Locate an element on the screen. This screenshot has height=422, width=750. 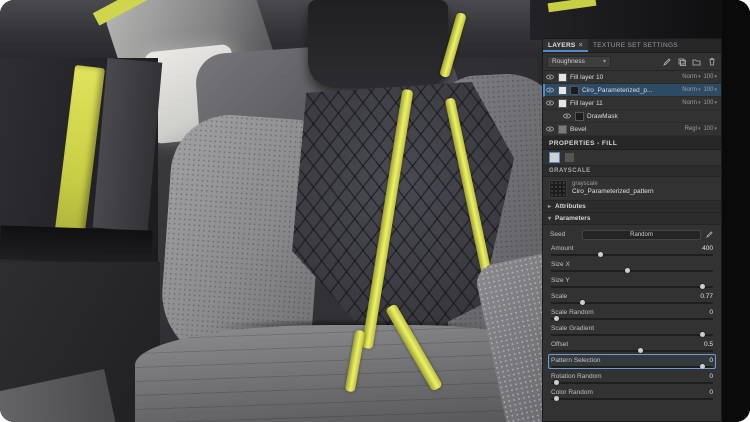
blend-mode-dropdown: Regl▾ is located at coordinates (693, 129).